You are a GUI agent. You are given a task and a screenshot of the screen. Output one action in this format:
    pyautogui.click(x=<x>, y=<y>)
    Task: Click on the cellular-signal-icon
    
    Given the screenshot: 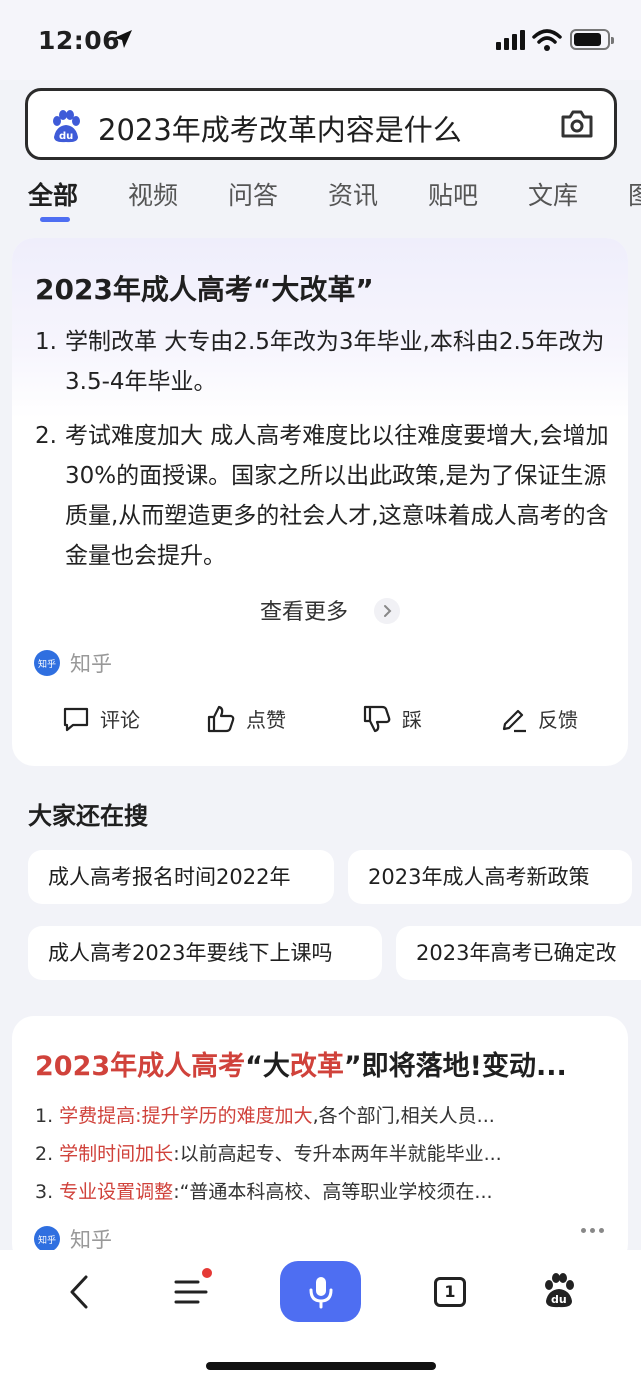 What is the action you would take?
    pyautogui.click(x=510, y=40)
    